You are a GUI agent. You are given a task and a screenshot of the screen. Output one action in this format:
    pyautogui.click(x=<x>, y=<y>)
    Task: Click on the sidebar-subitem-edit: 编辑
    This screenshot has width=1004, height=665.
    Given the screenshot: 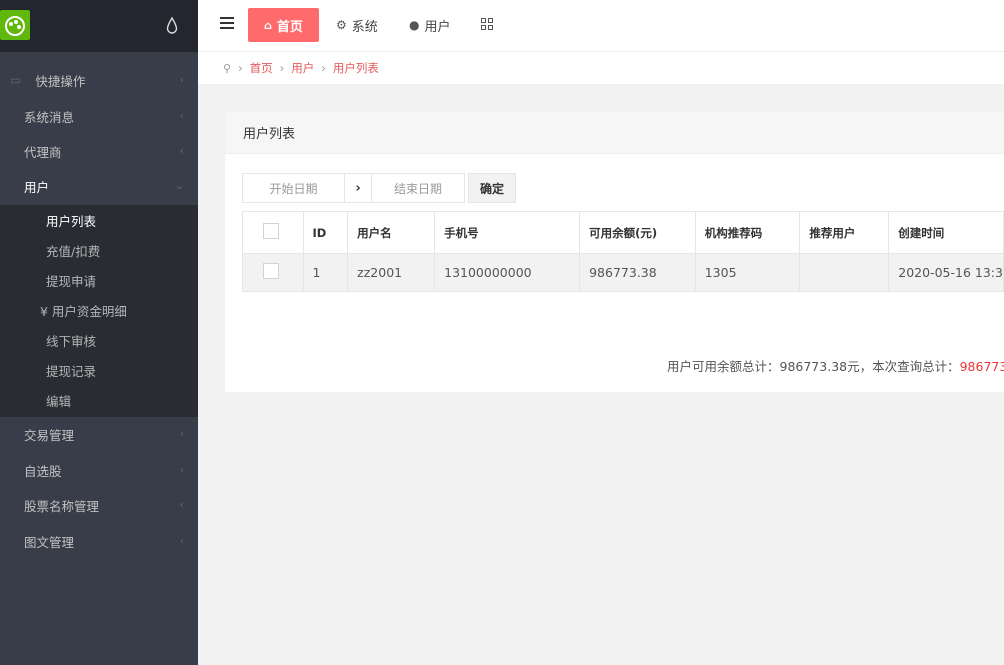 What is the action you would take?
    pyautogui.click(x=99, y=400)
    